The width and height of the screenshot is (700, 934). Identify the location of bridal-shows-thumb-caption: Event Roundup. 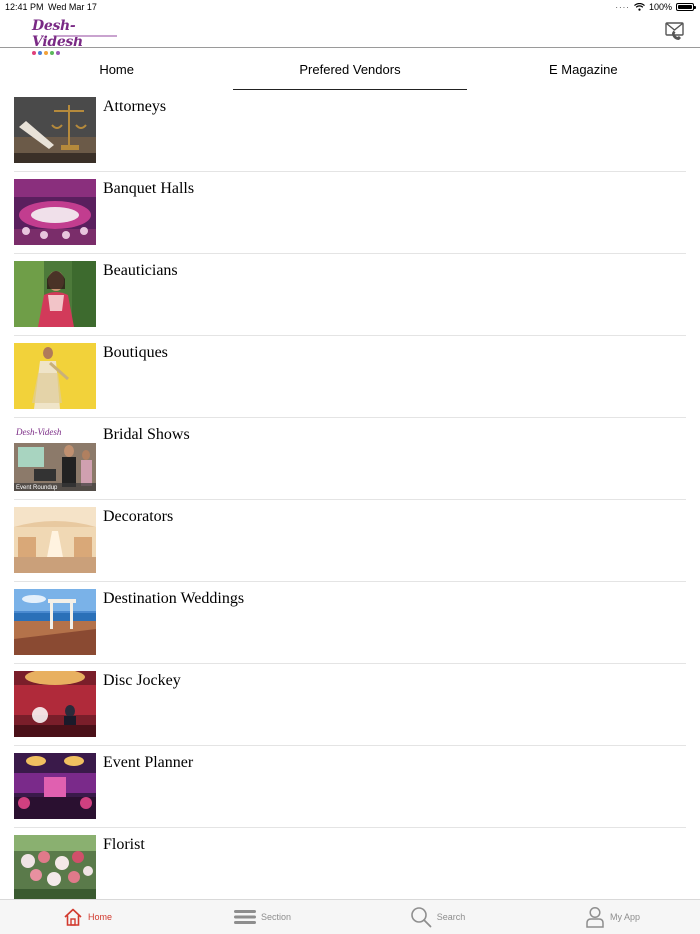
(37, 488).